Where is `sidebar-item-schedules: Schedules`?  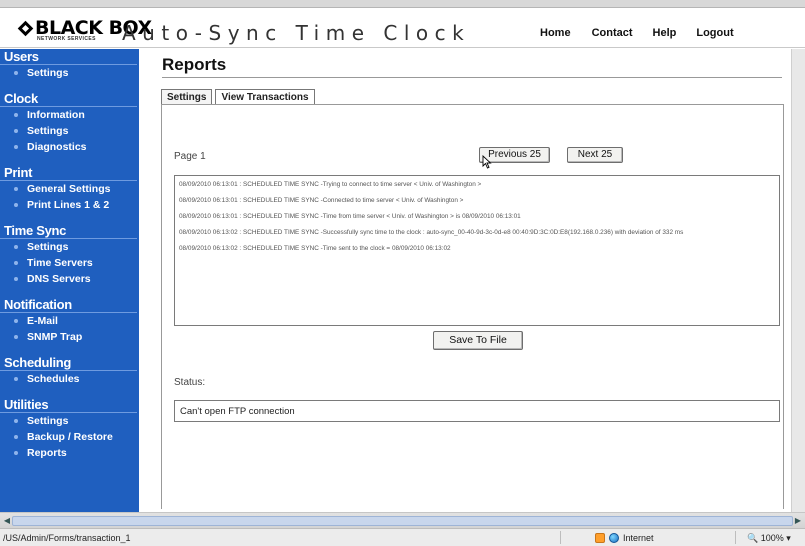
sidebar-item-schedules: Schedules is located at coordinates (69, 379).